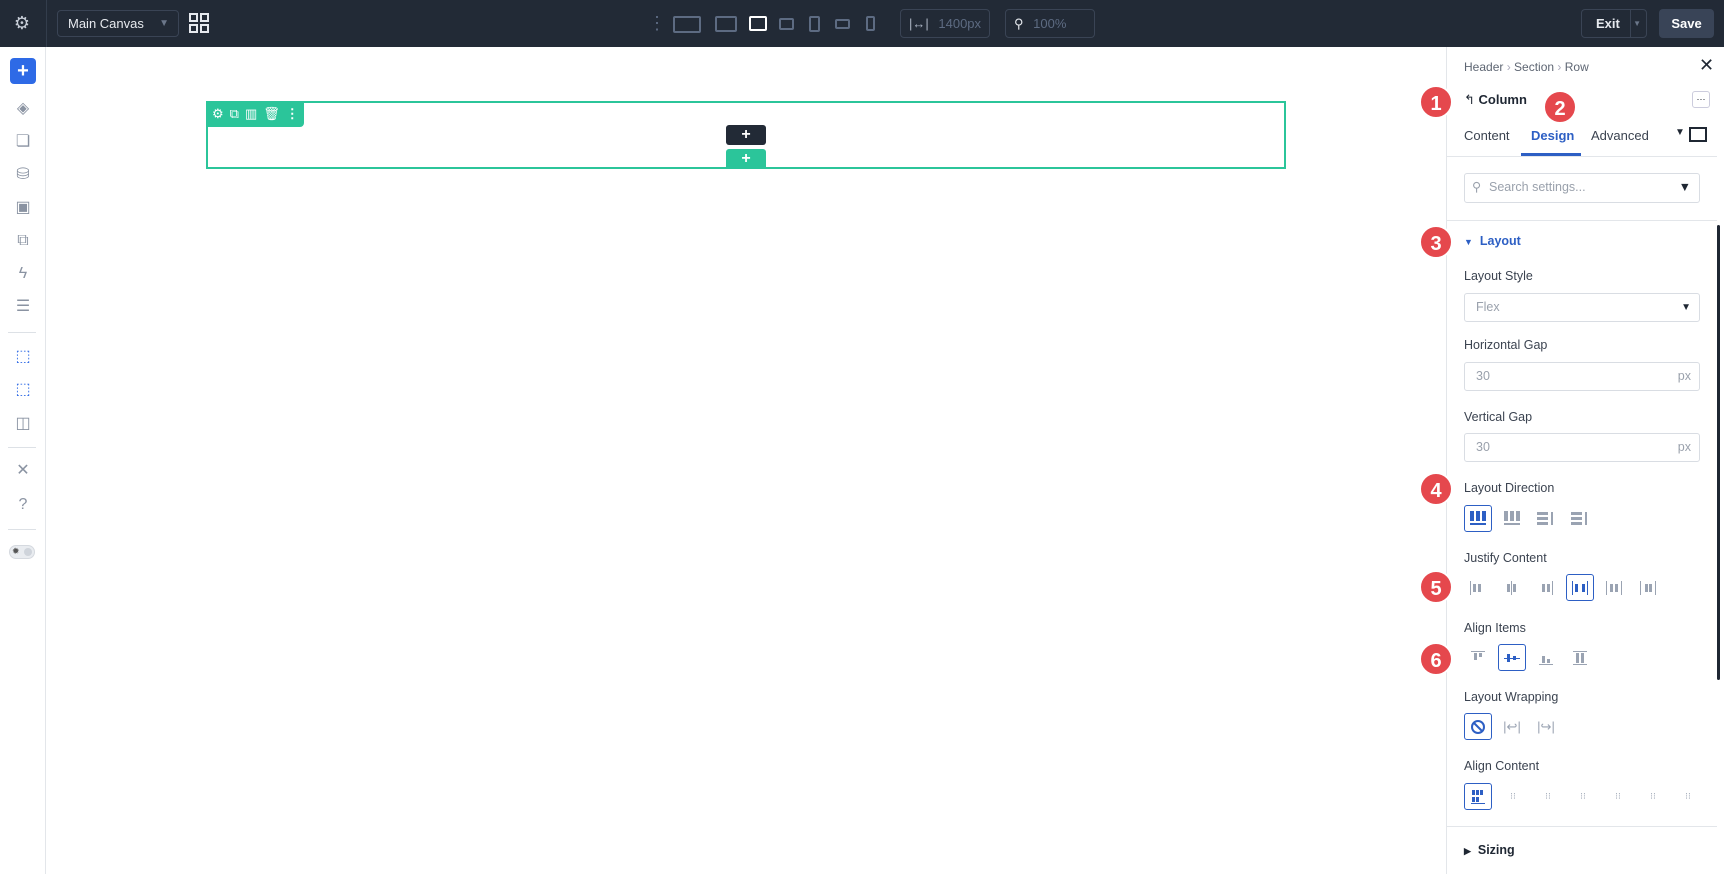  Describe the element at coordinates (1637, 23) in the screenshot. I see `exit-dropdown-icon: ▼` at that location.